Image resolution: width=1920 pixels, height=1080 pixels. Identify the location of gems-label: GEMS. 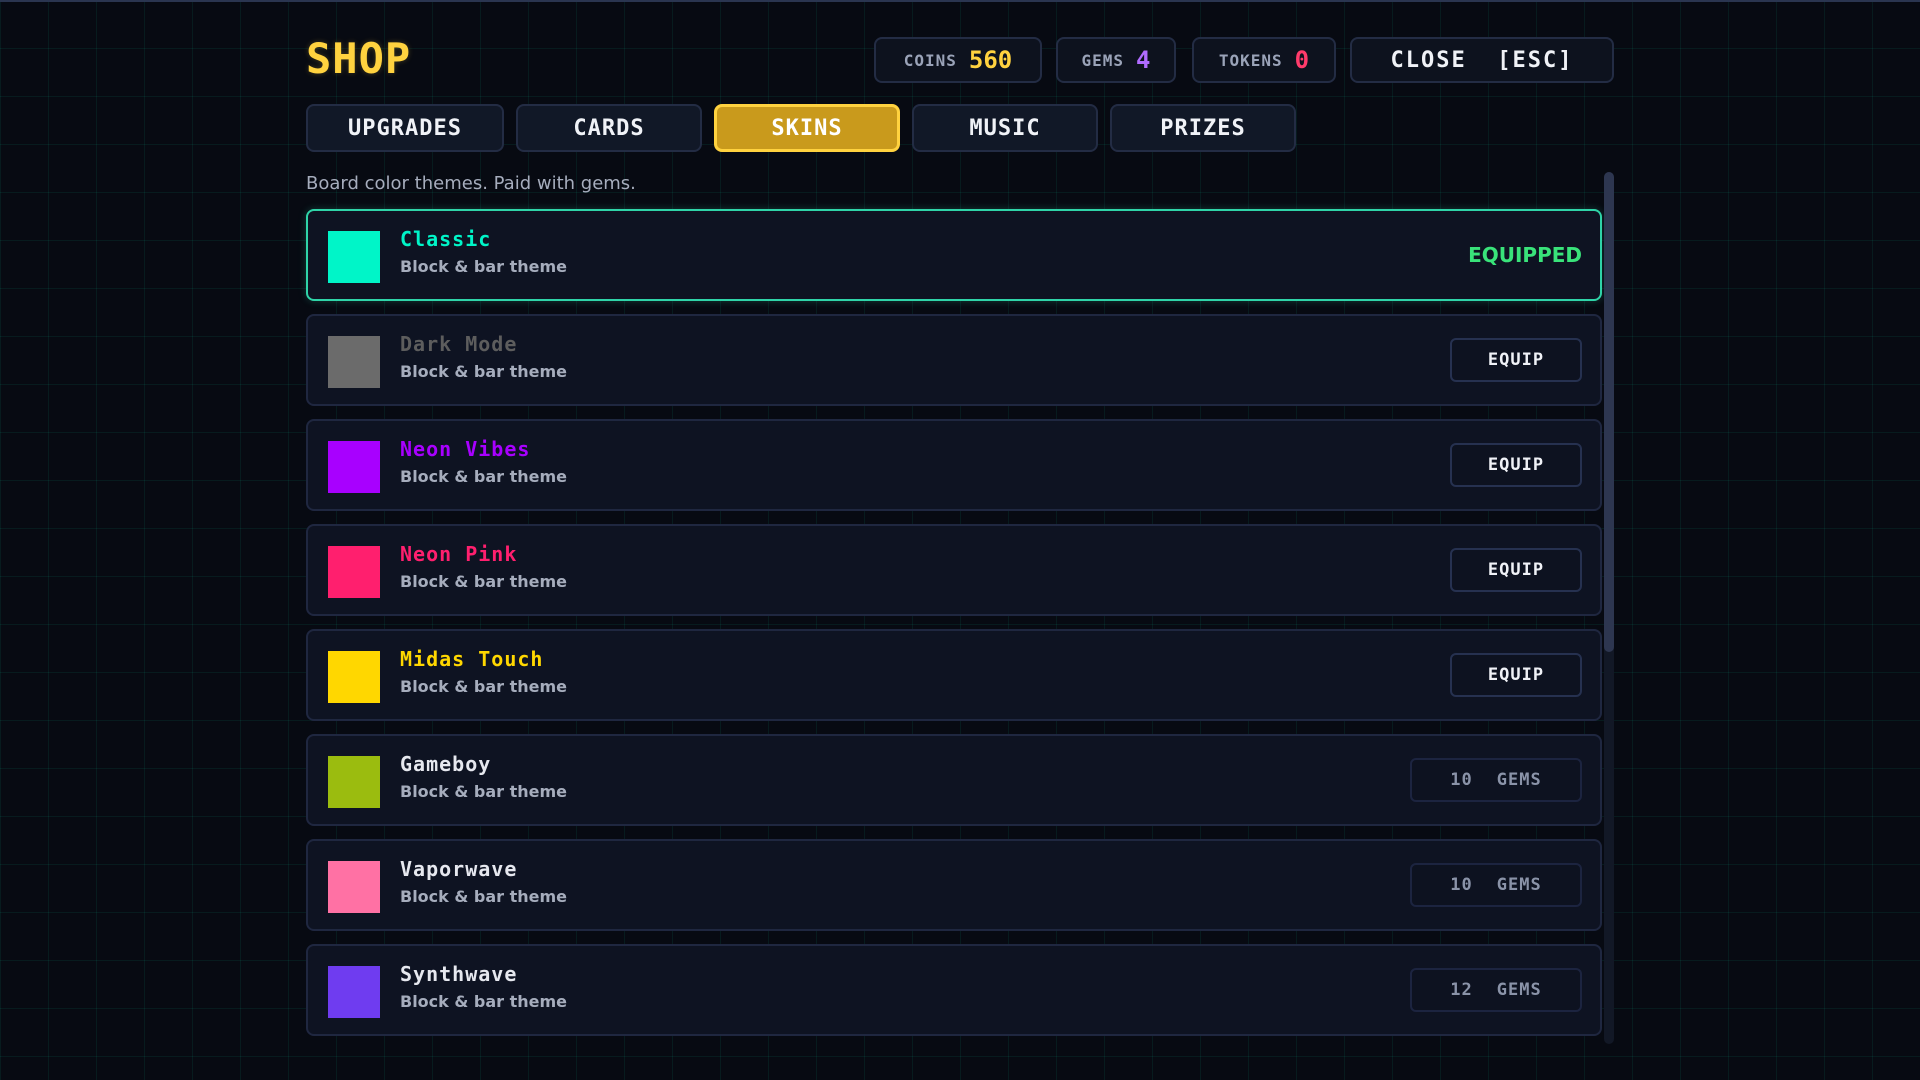
(1103, 60).